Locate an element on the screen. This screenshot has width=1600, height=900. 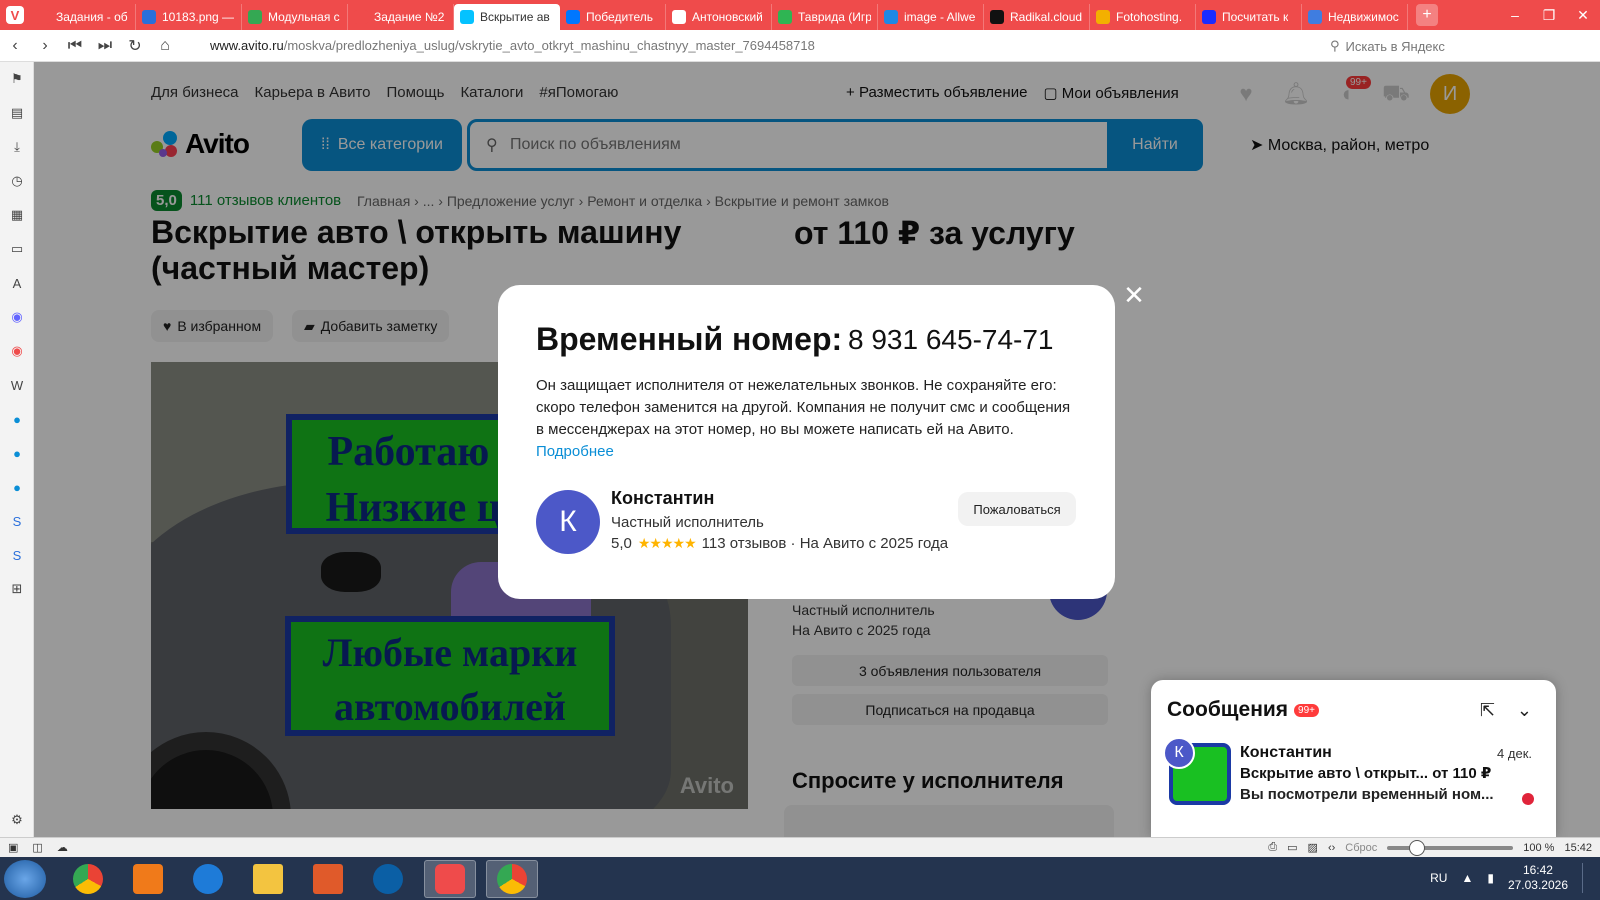
chat-name: Константин is located at coordinates (1286, 753).